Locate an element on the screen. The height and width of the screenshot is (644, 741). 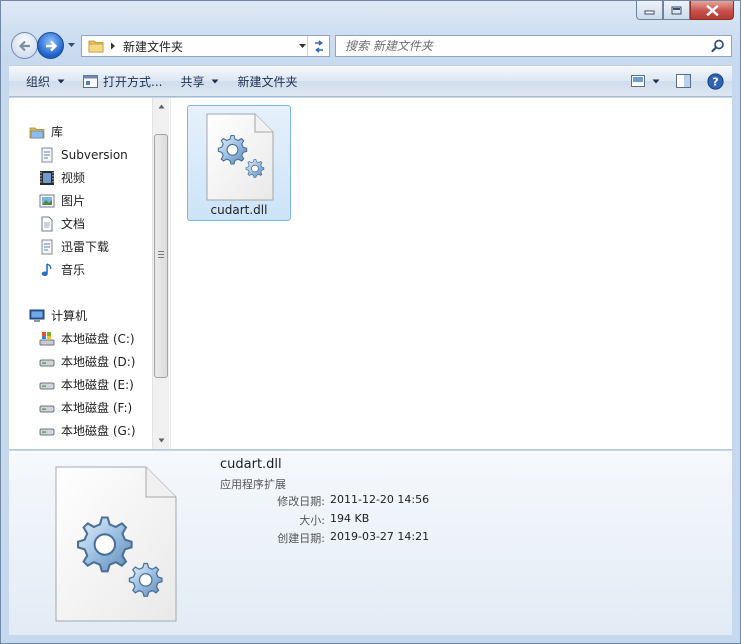
forward-arrow-icon is located at coordinates (51, 45).